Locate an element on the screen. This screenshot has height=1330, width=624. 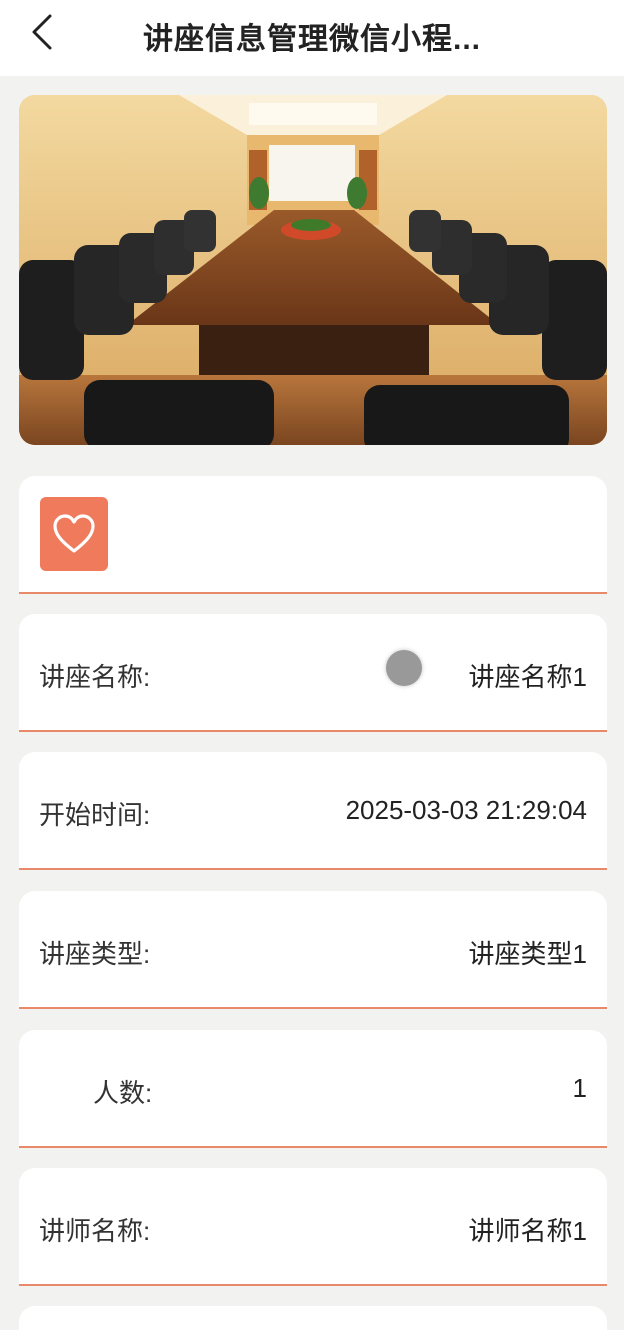
field-row-lecturer-name: 讲师名称: 讲师名称1 is located at coordinates (313, 1227).